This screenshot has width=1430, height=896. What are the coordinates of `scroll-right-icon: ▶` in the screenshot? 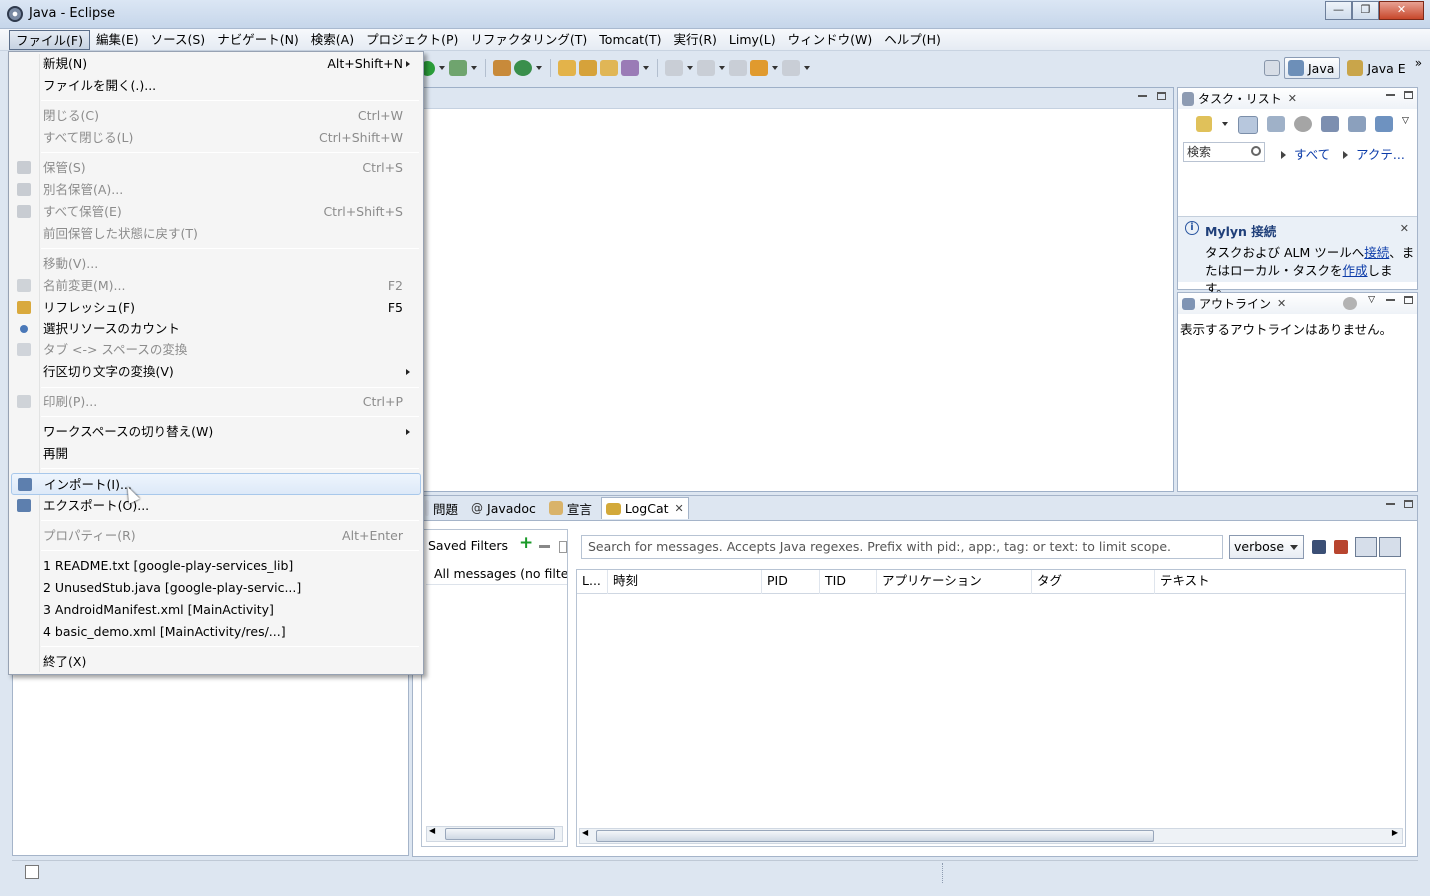 It's located at (1395, 832).